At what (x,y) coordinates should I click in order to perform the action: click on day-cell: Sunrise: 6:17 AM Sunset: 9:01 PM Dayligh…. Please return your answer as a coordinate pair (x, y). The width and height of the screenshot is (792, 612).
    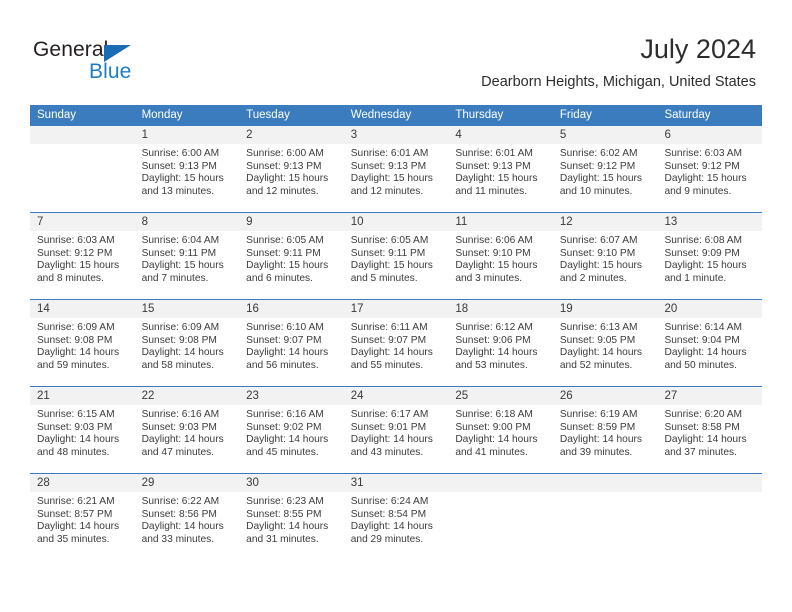
    Looking at the image, I should click on (396, 439).